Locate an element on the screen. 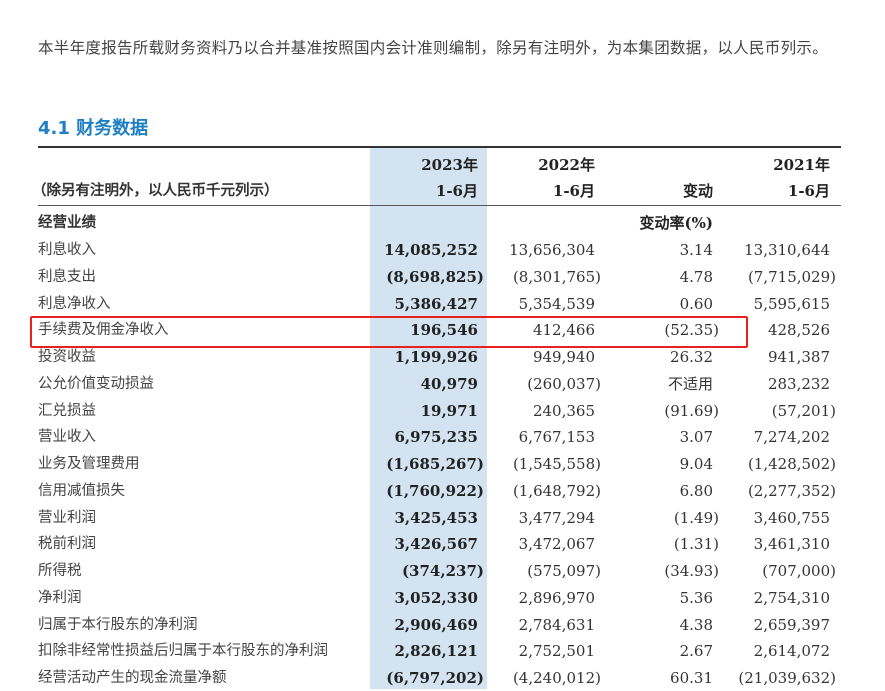  cell-col4: (1,428,502) is located at coordinates (791, 464).